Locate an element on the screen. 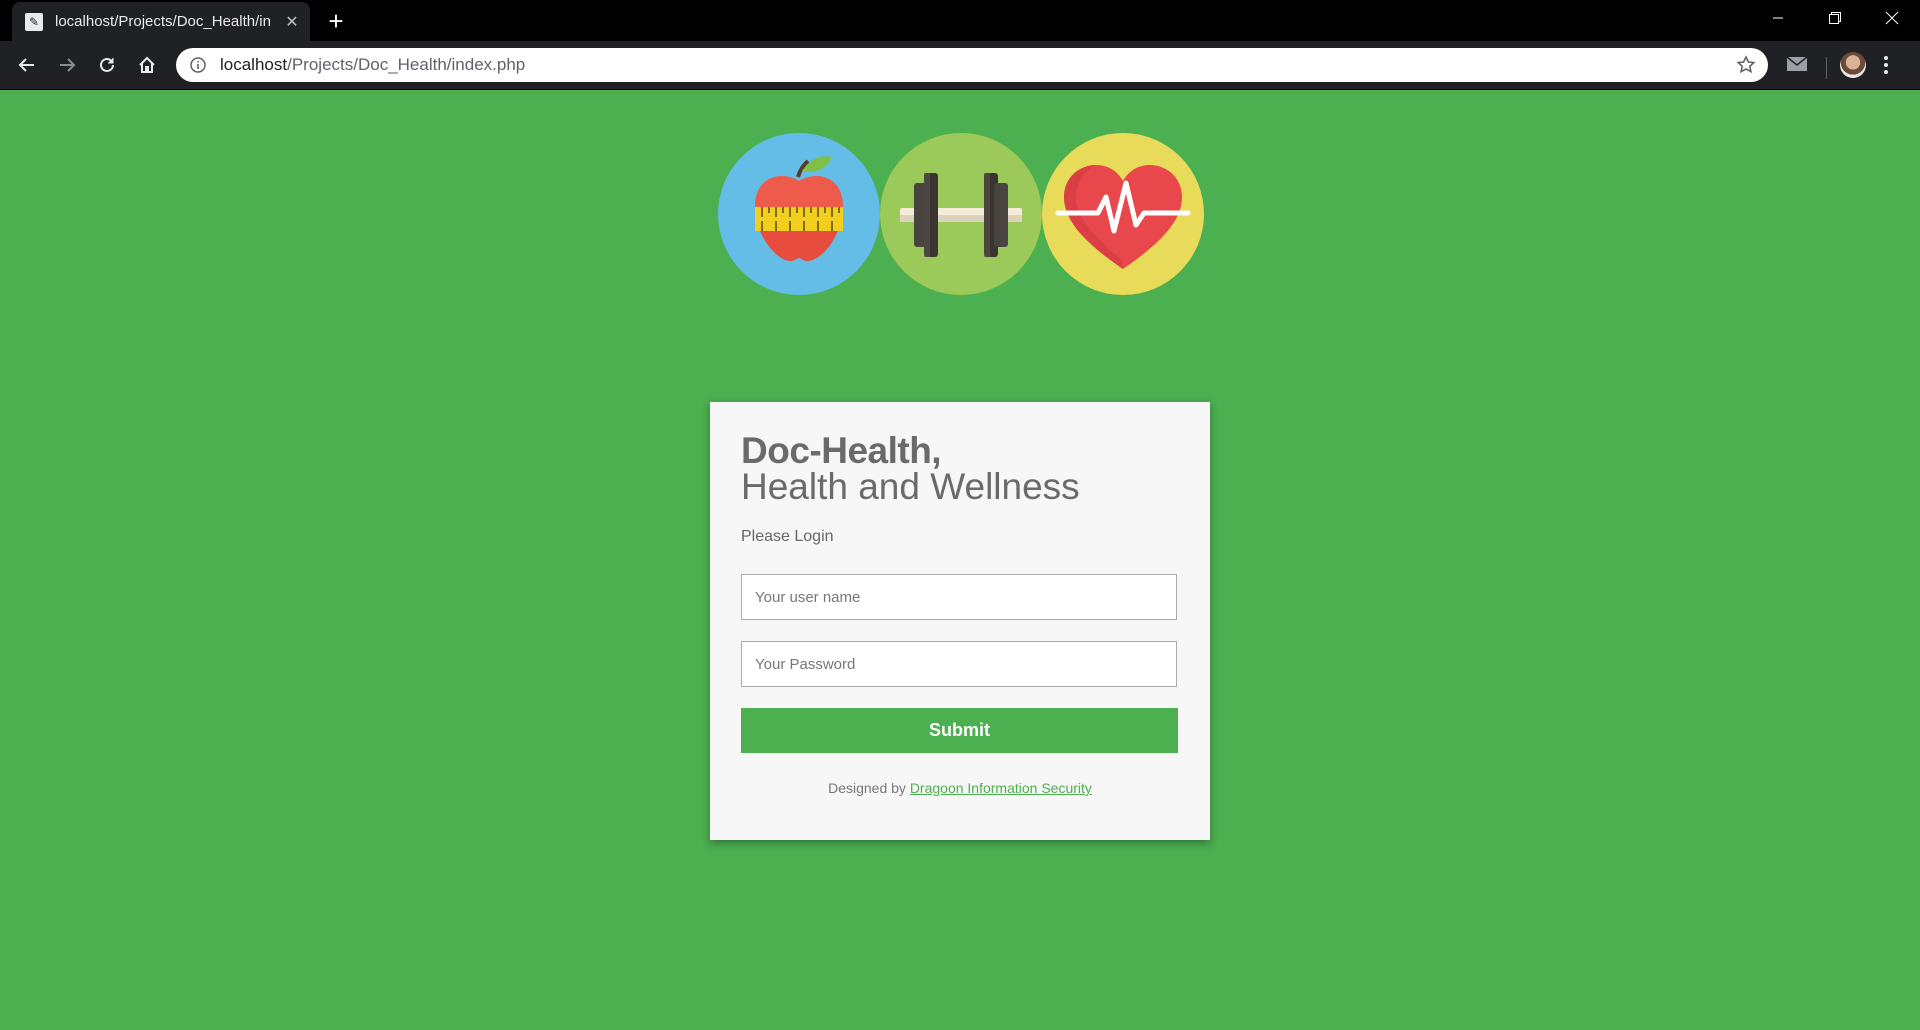 The height and width of the screenshot is (1030, 1920). bookmark-star-icon is located at coordinates (1746, 65).